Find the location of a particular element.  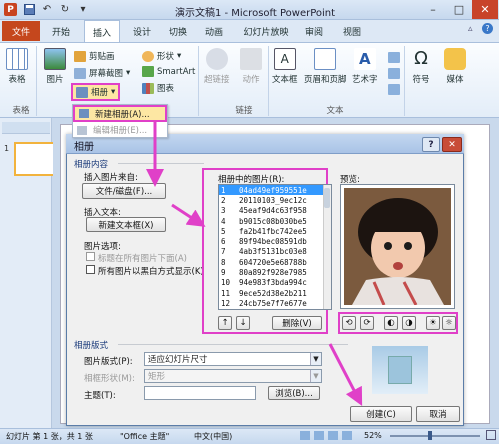

brightness-up-icon: ☀ is located at coordinates (433, 323).